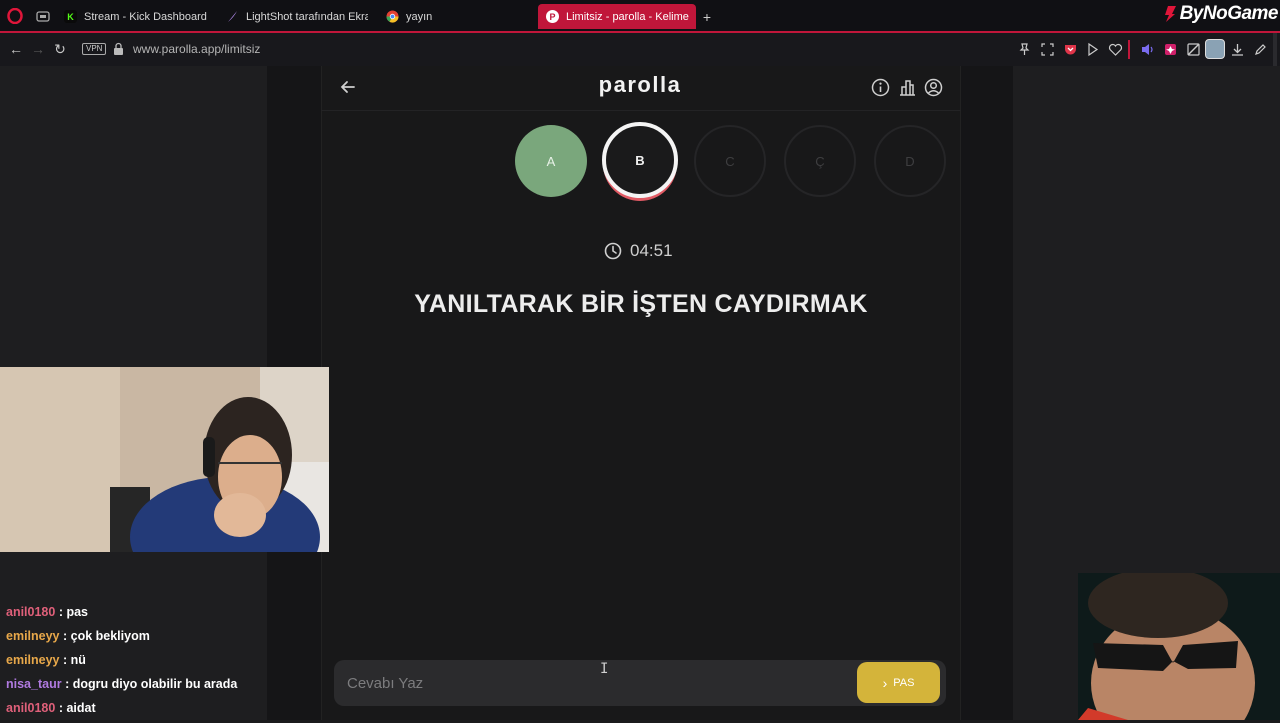 The width and height of the screenshot is (1280, 723). What do you see at coordinates (1229, 13) in the screenshot?
I see `bynogame-brand-text: ByNoGame` at bounding box center [1229, 13].